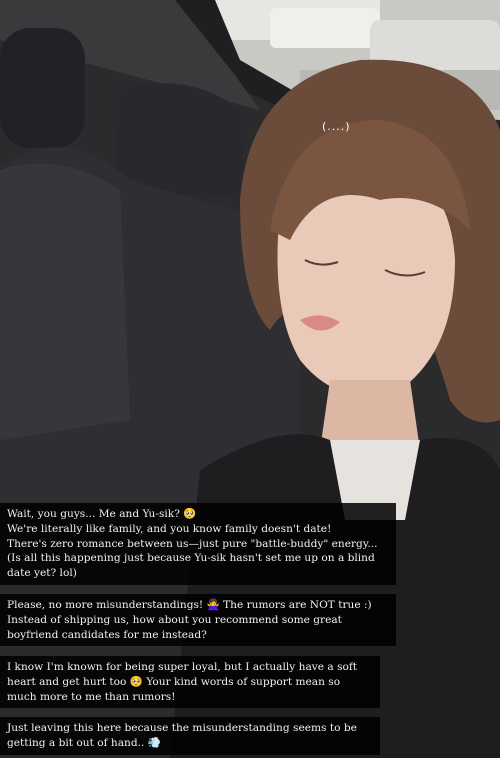 The image size is (500, 758). What do you see at coordinates (336, 126) in the screenshot?
I see `overlay-caption: (....)` at bounding box center [336, 126].